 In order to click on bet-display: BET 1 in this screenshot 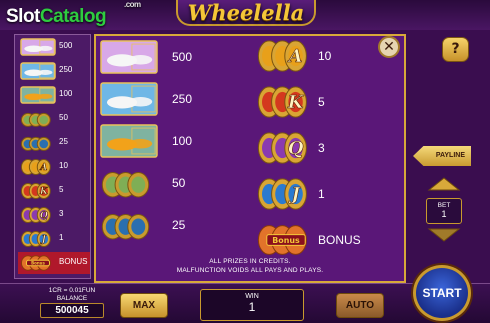, I will do `click(444, 211)`.